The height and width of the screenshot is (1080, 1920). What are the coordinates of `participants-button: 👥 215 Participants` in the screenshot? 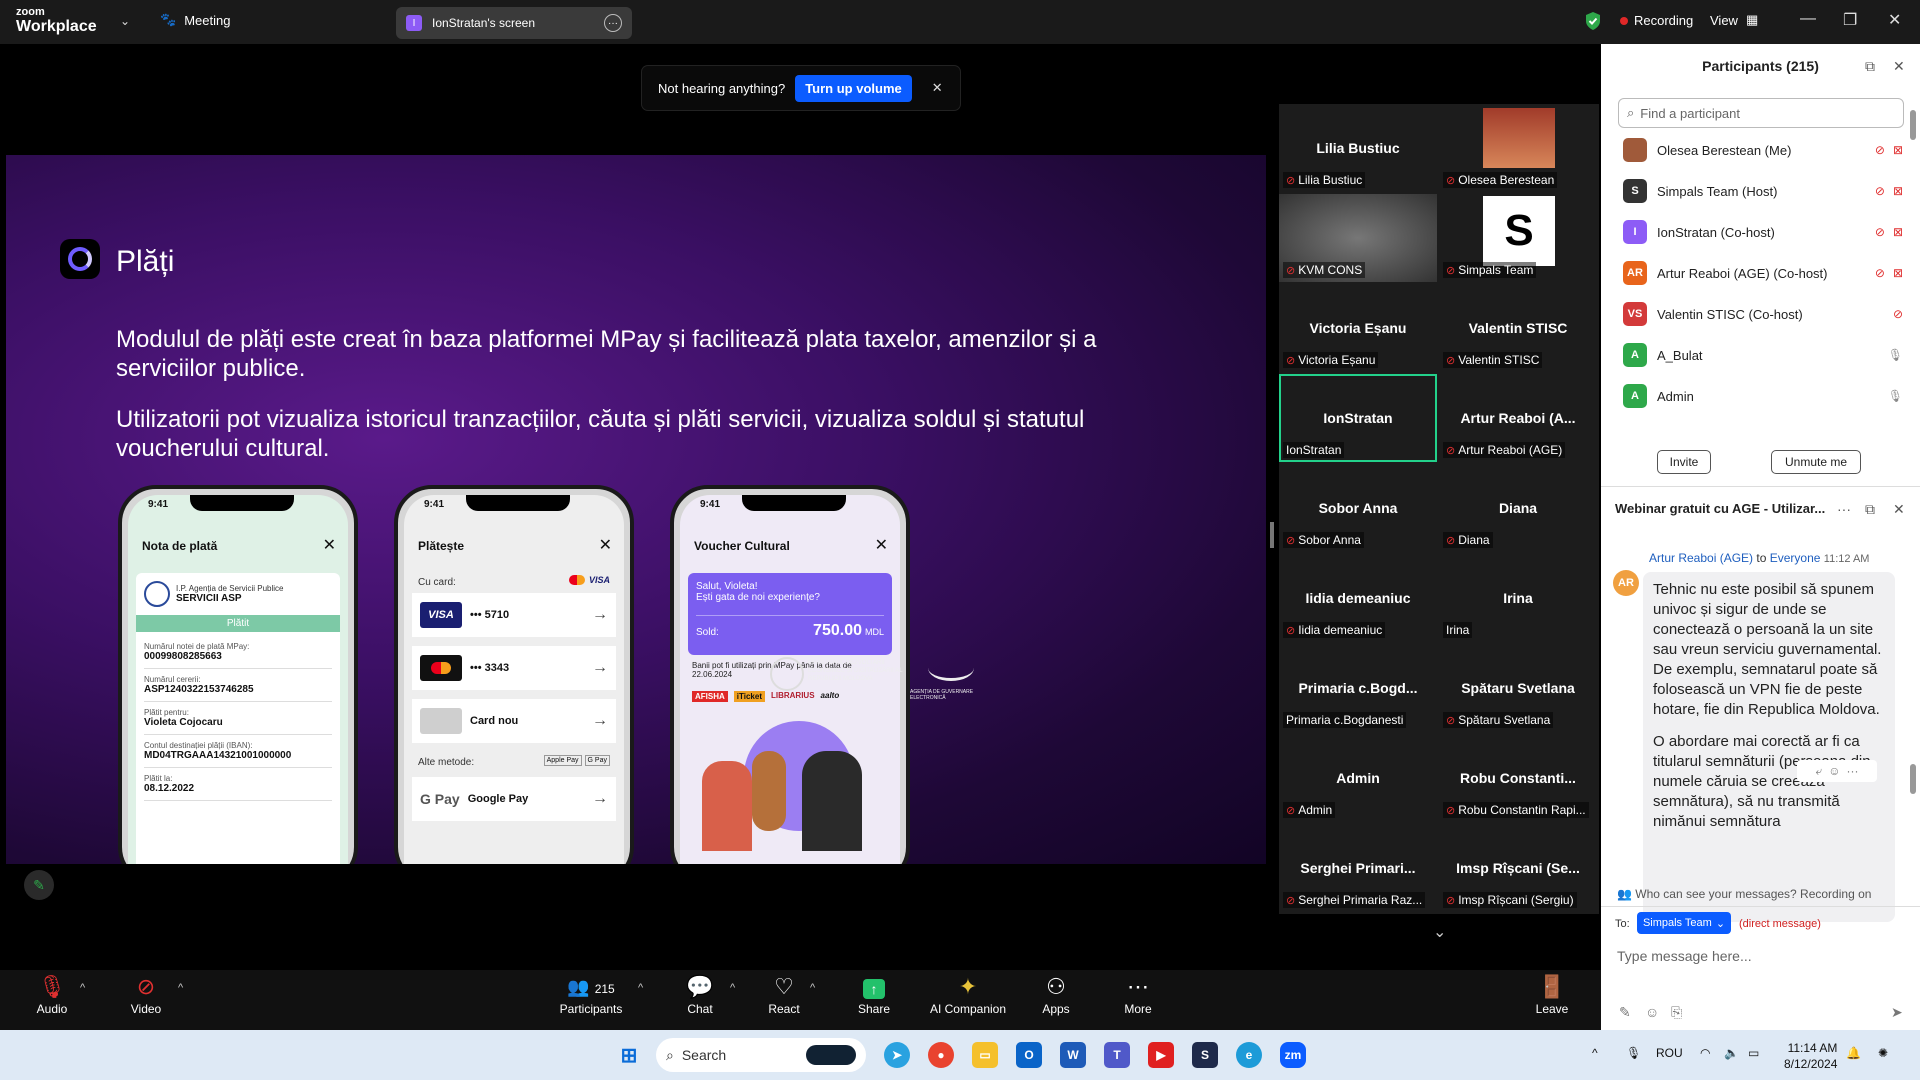 It's located at (591, 994).